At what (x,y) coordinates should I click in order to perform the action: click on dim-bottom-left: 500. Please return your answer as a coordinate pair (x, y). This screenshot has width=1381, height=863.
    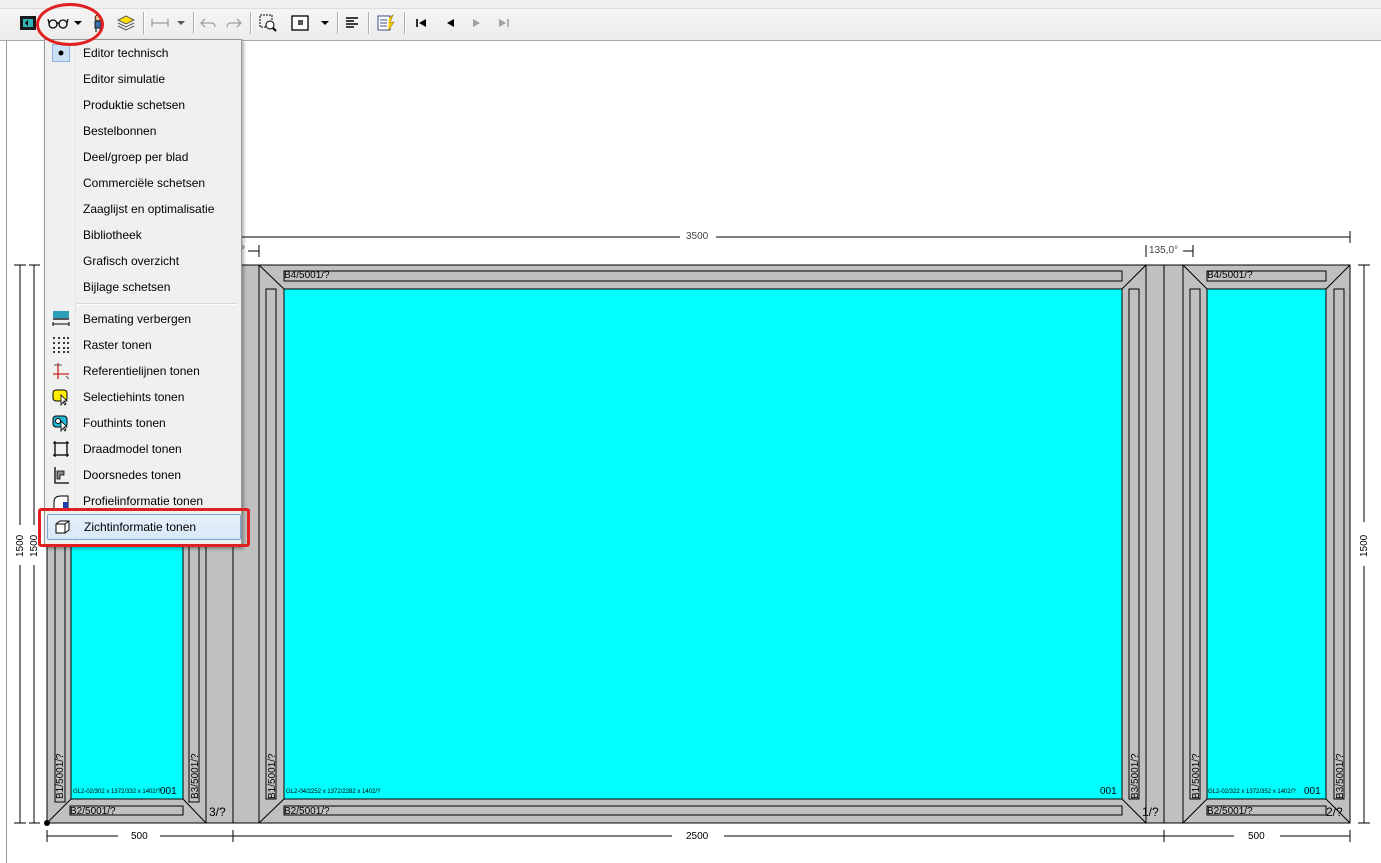
    Looking at the image, I should click on (139, 836).